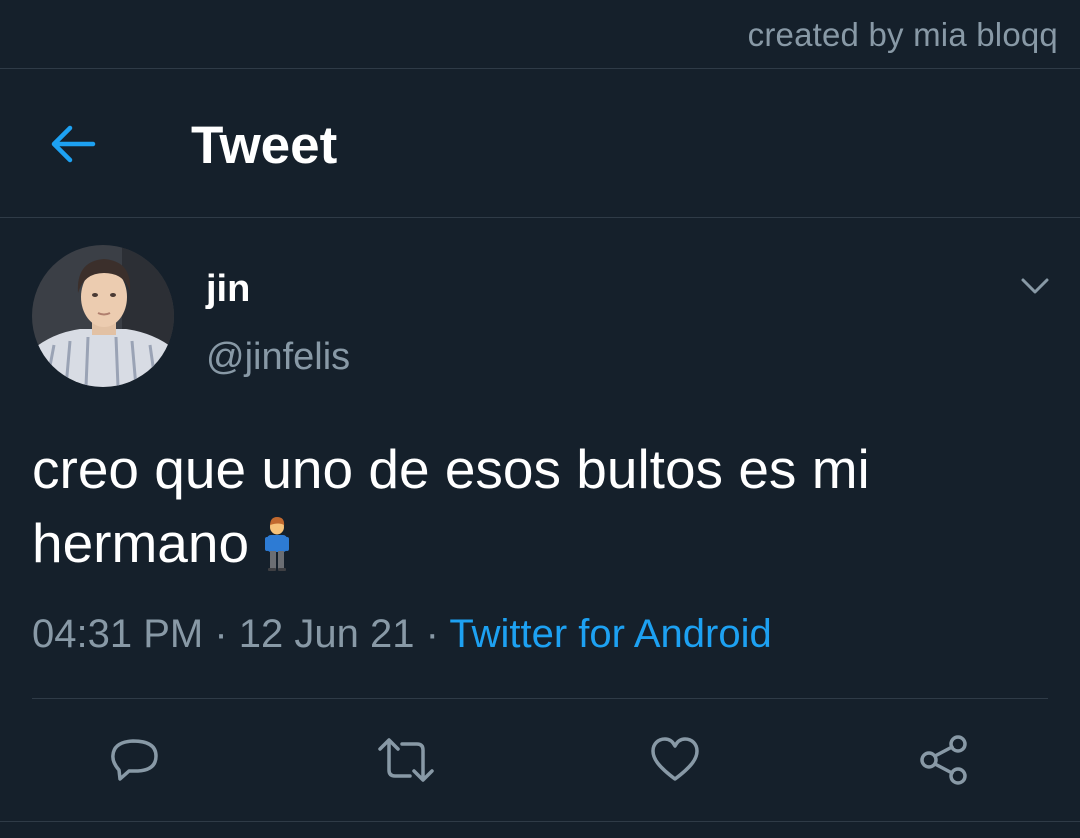 This screenshot has width=1080, height=838. I want to click on retweet-button, so click(406, 760).